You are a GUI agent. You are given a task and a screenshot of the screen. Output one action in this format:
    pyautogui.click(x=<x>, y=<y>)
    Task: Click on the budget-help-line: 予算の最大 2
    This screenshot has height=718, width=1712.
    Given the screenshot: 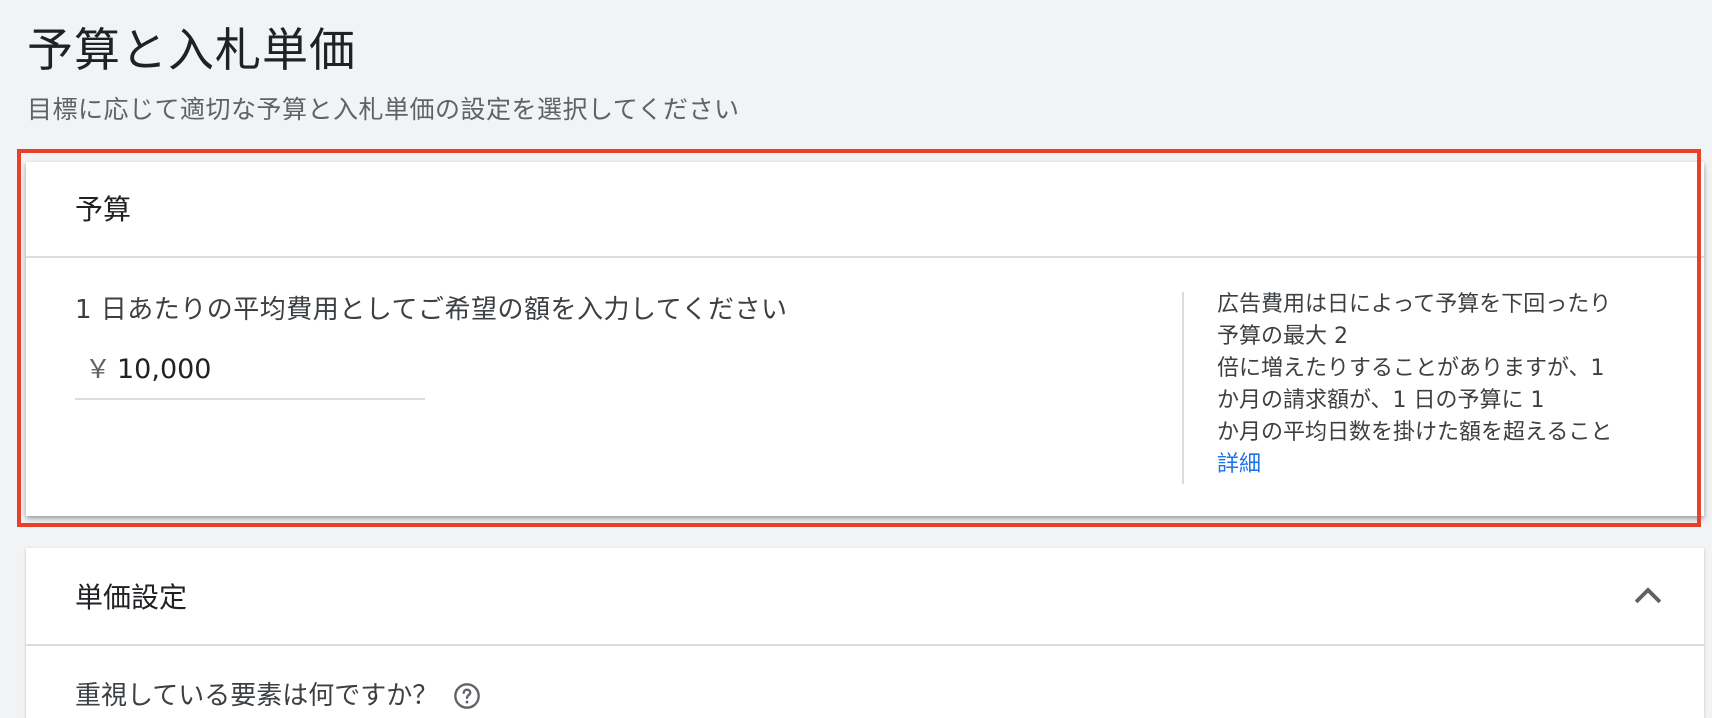 What is the action you would take?
    pyautogui.click(x=1282, y=336)
    